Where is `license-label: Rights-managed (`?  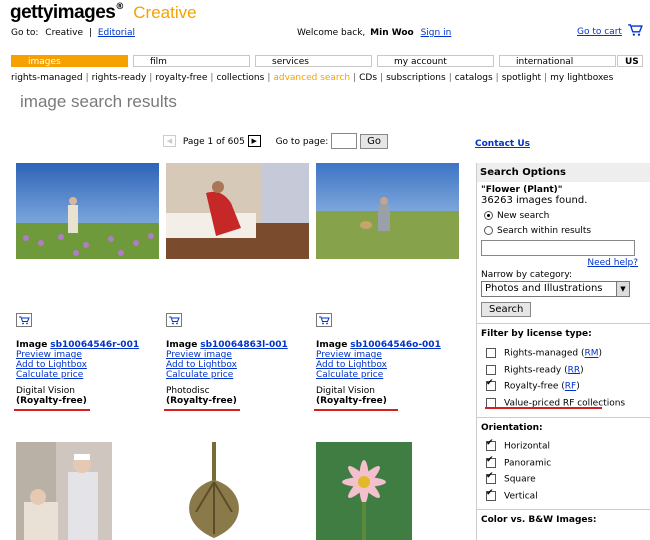 license-label: Rights-managed ( is located at coordinates (544, 353).